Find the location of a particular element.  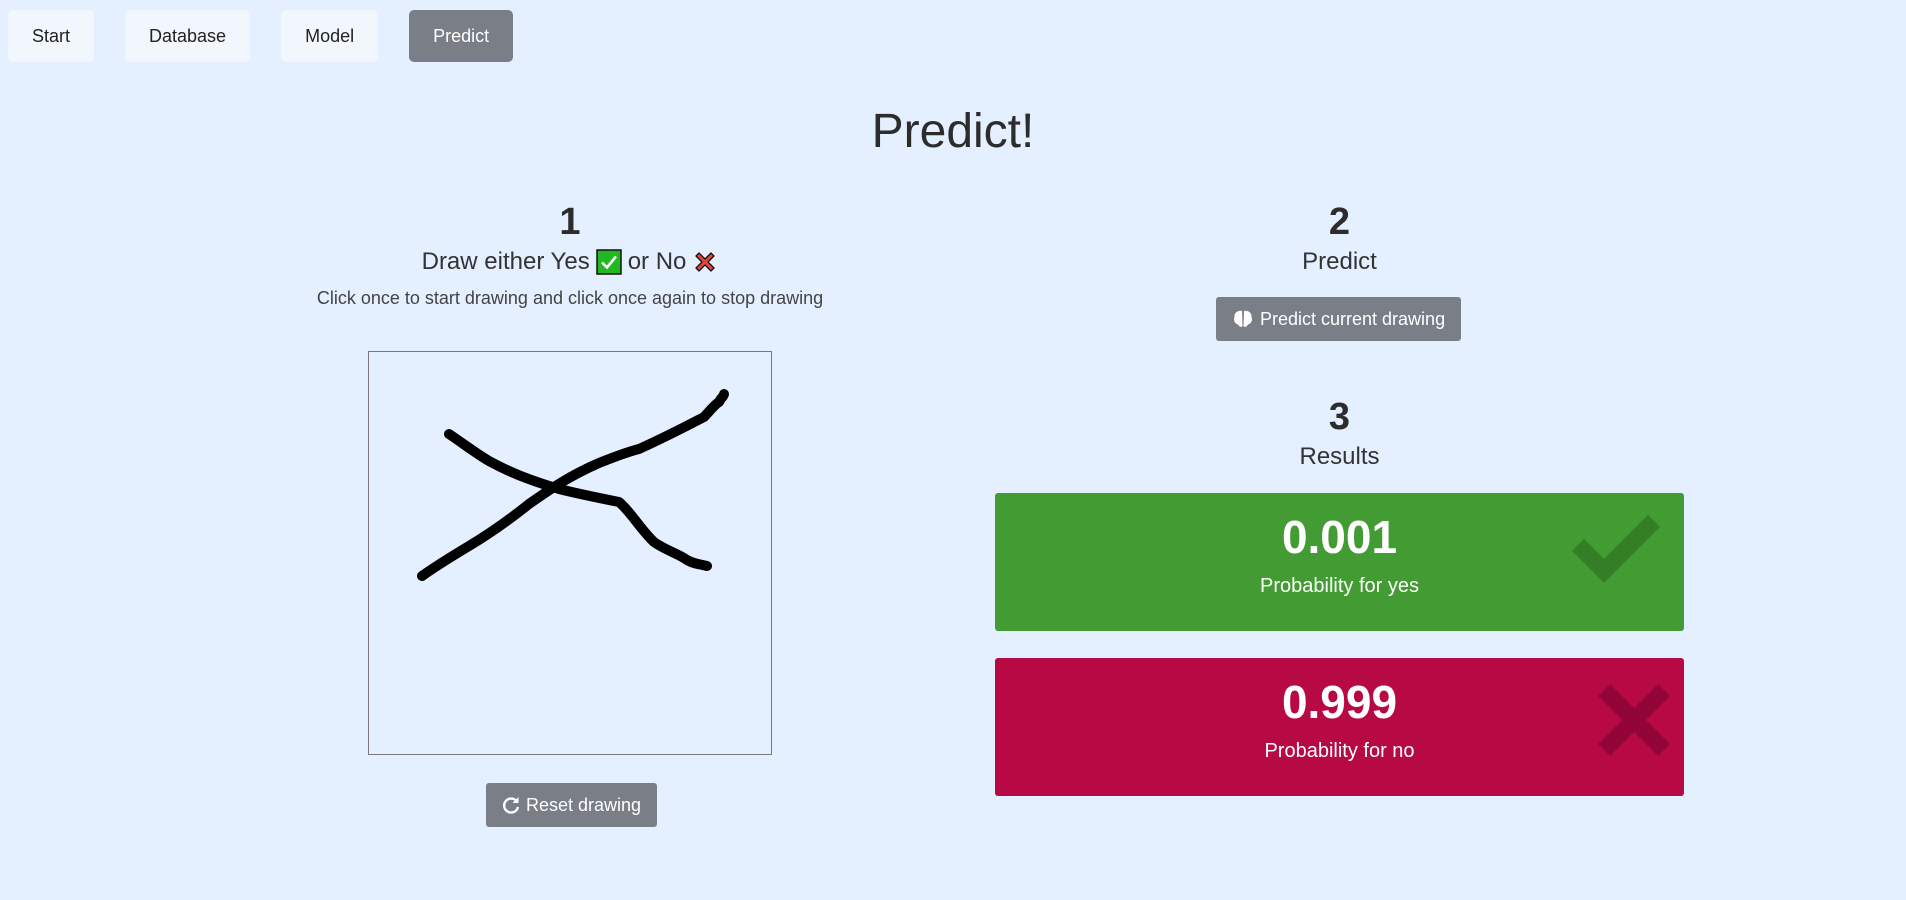

step2-number: 2 is located at coordinates (1339, 222).